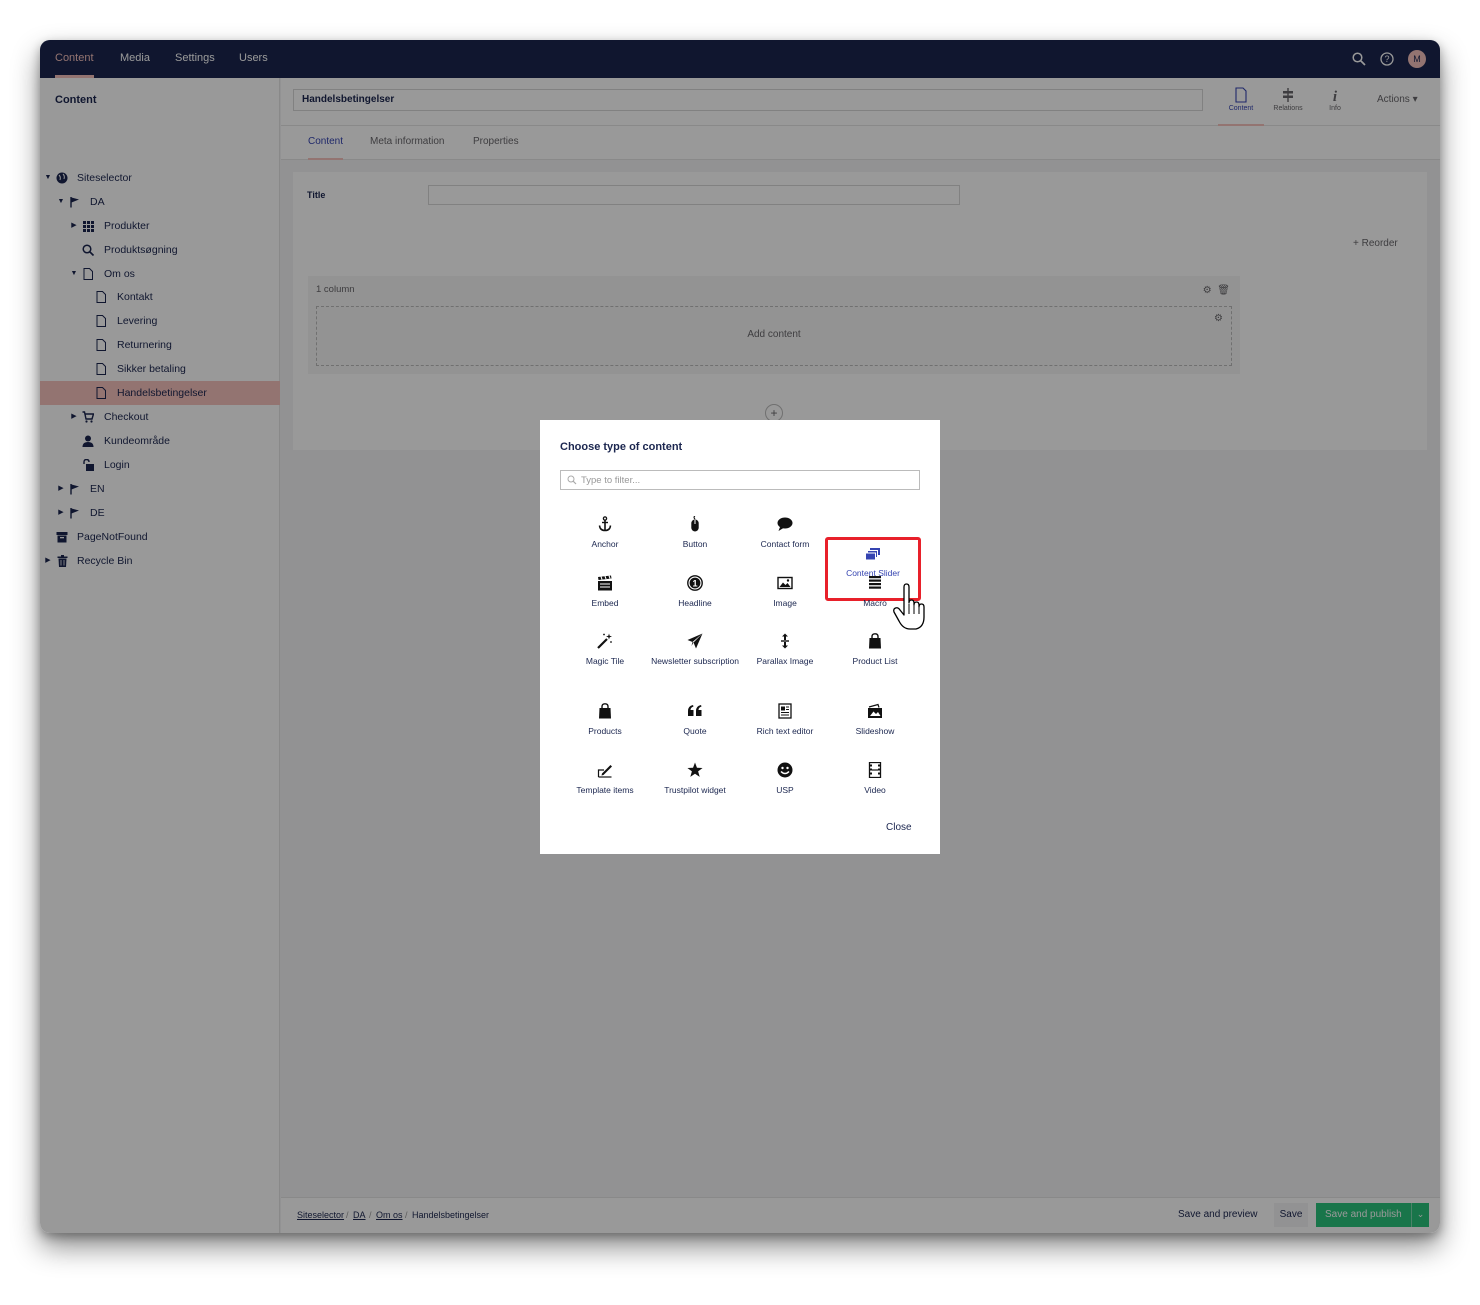 This screenshot has height=1305, width=1480. What do you see at coordinates (785, 783) in the screenshot?
I see `content-type-usp: USP` at bounding box center [785, 783].